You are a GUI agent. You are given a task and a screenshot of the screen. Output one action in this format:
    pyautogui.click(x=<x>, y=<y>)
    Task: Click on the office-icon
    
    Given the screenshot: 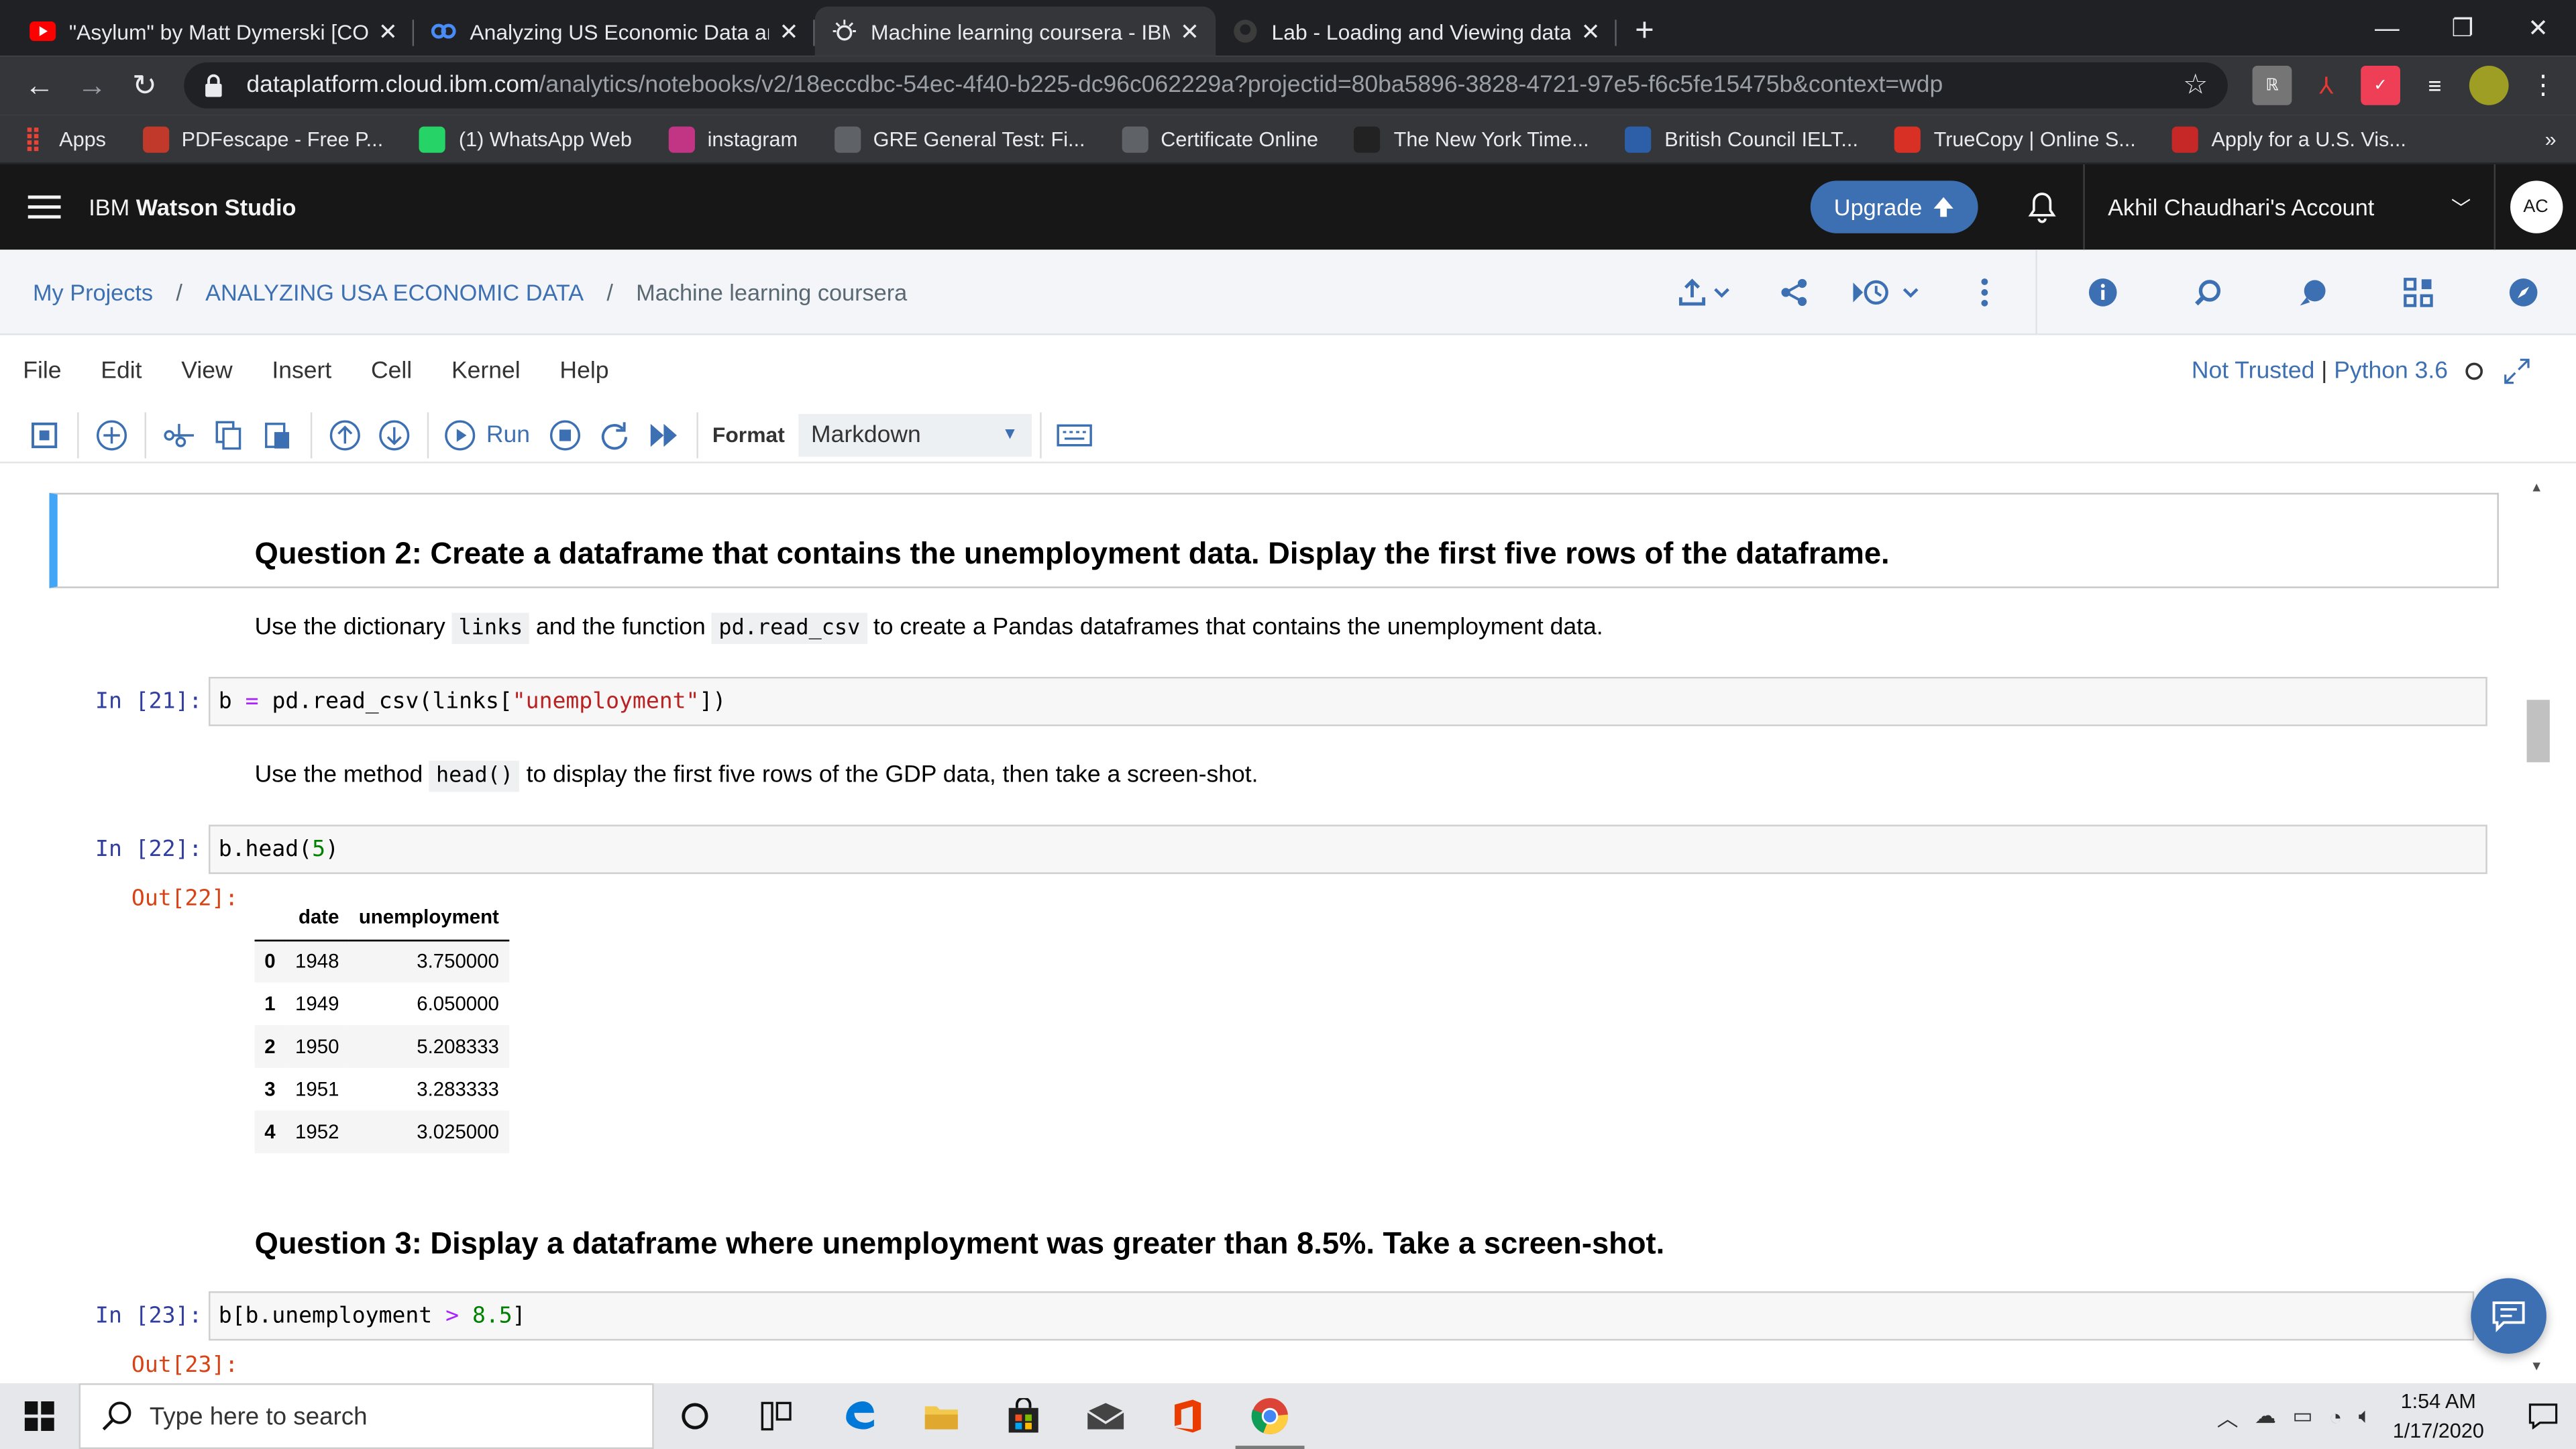 What is the action you would take?
    pyautogui.click(x=1187, y=1416)
    